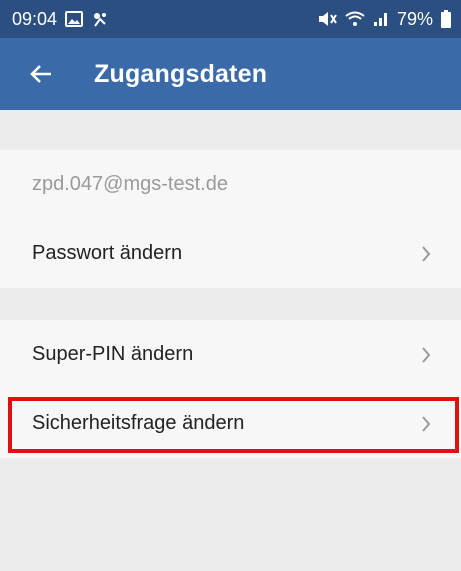  I want to click on image-icon, so click(74, 19).